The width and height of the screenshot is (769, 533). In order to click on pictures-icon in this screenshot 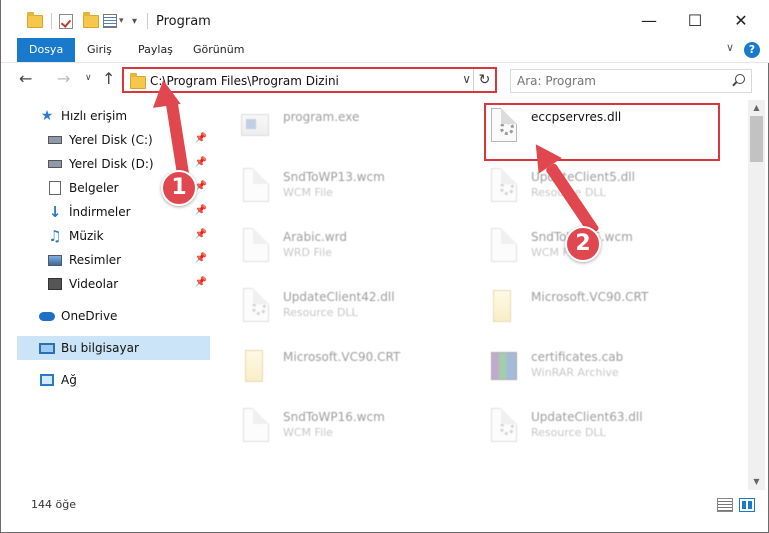, I will do `click(55, 260)`.